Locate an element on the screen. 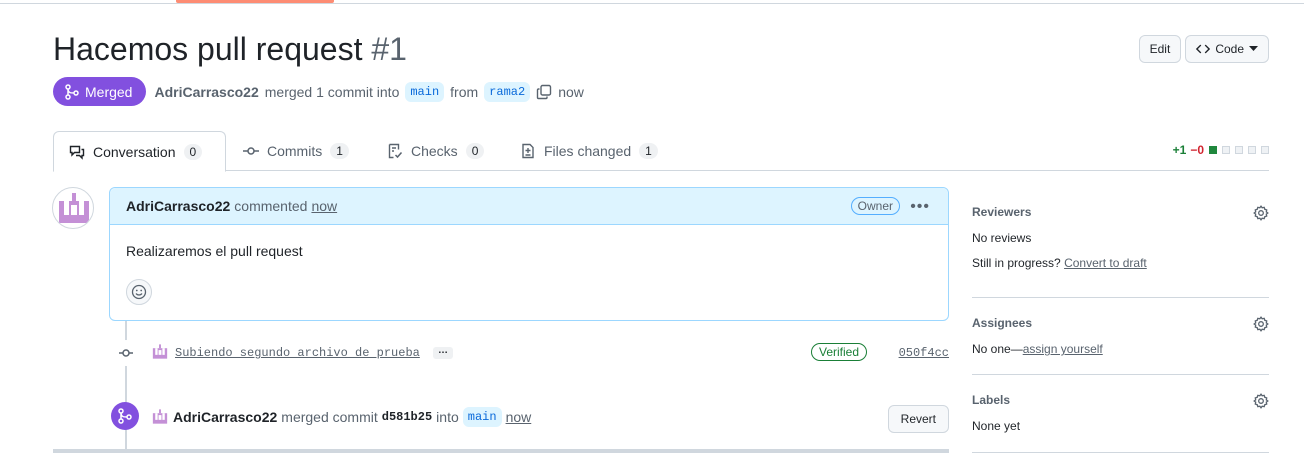 Image resolution: width=1304 pixels, height=453 pixels. pr-title: Hacemos pull request is located at coordinates (208, 49).